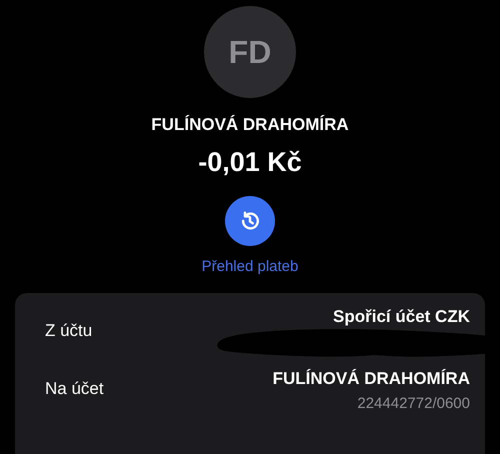 Image resolution: width=500 pixels, height=454 pixels. What do you see at coordinates (250, 125) in the screenshot?
I see `payee-name: FULÍNOVÁ DRAHOMÍRA` at bounding box center [250, 125].